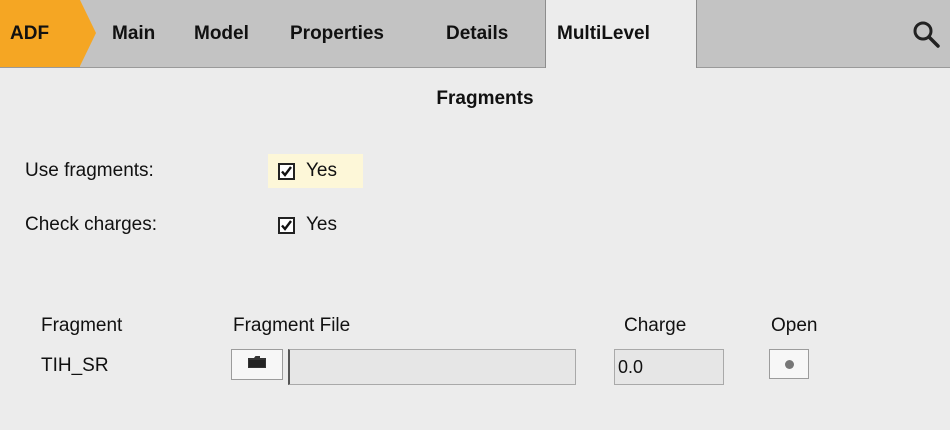  I want to click on use-fragments-label: Use fragments:, so click(89, 170).